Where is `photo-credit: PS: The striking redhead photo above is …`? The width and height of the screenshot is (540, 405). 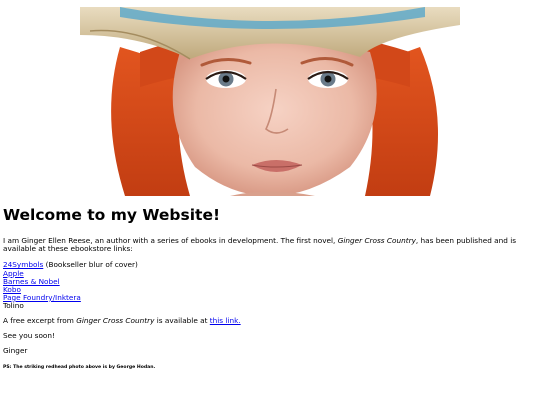
photo-credit: PS: The striking redhead photo above is … is located at coordinates (79, 367).